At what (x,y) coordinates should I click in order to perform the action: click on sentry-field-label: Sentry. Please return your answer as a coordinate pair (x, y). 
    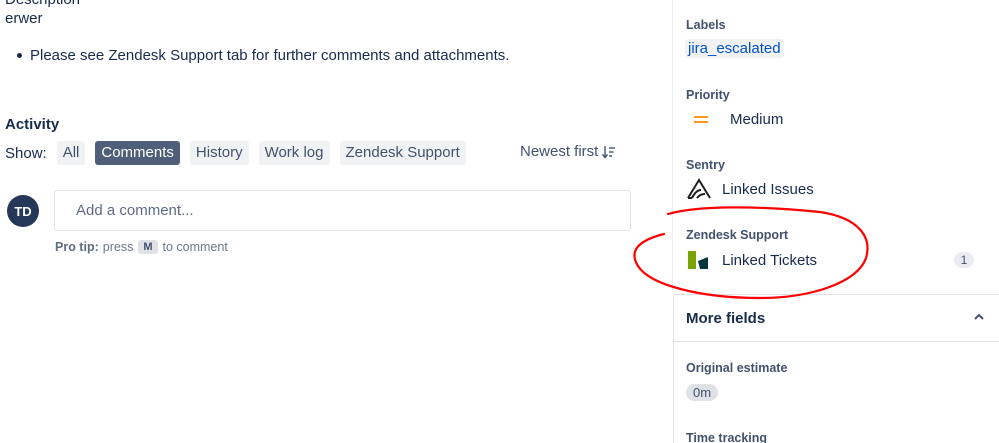
    Looking at the image, I should click on (705, 165).